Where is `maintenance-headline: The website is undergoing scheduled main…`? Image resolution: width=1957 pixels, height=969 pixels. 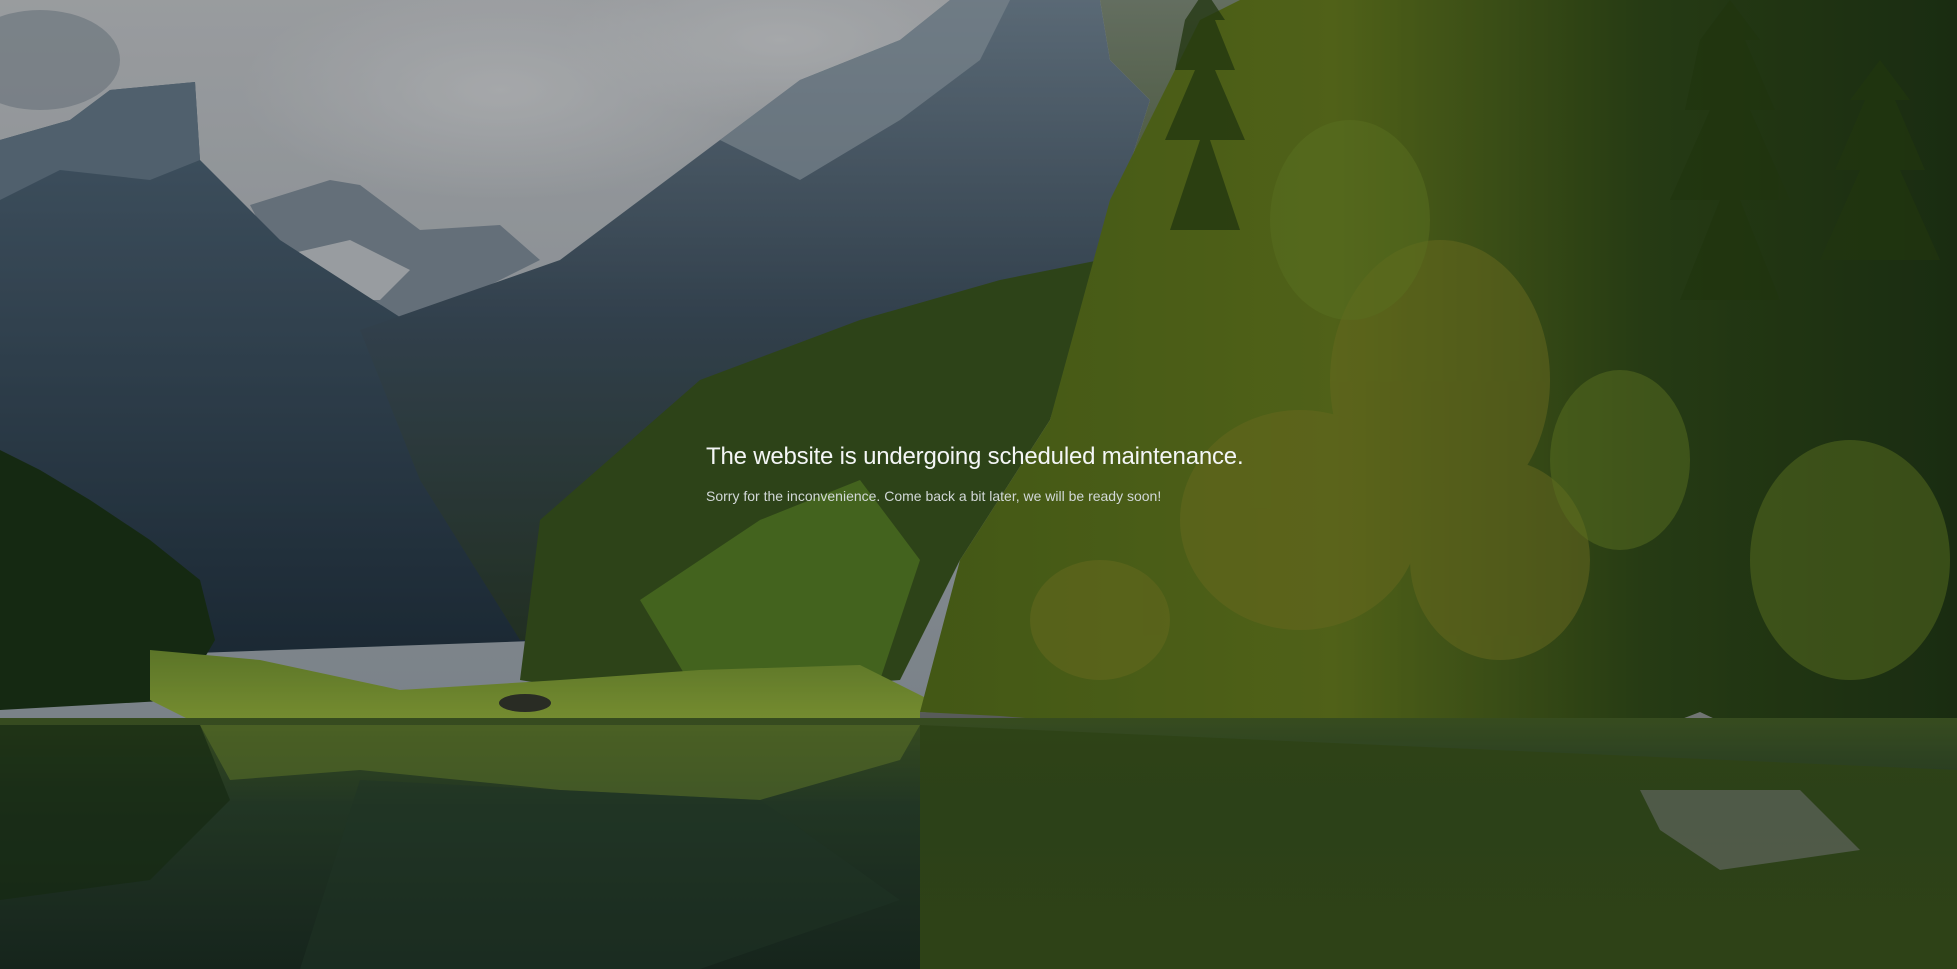 maintenance-headline: The website is undergoing scheduled main… is located at coordinates (975, 456).